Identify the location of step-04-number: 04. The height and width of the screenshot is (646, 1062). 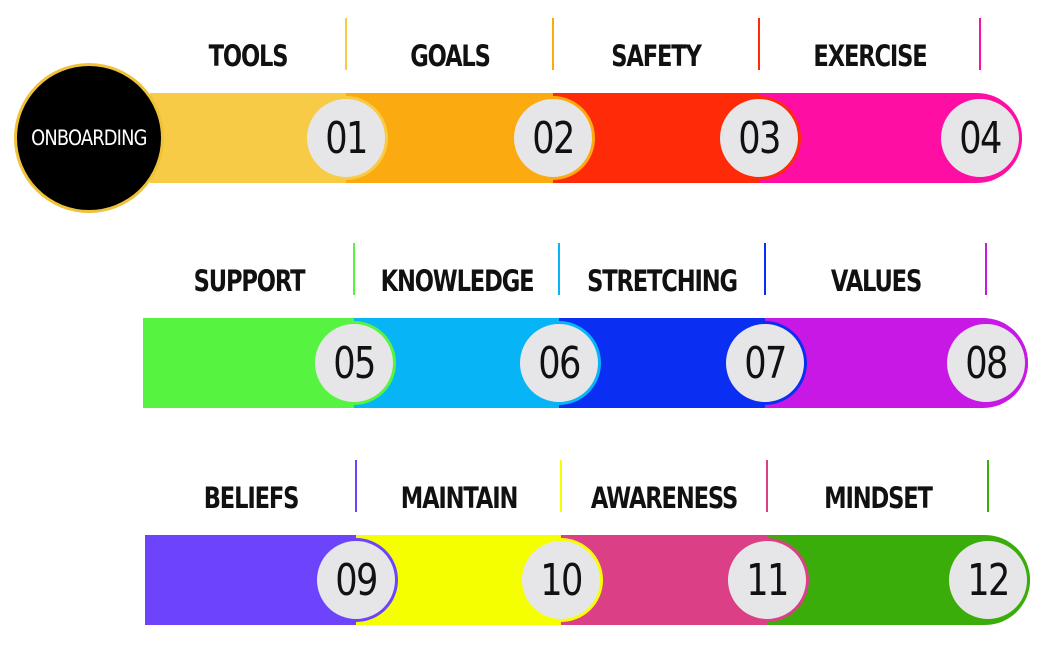
(980, 138).